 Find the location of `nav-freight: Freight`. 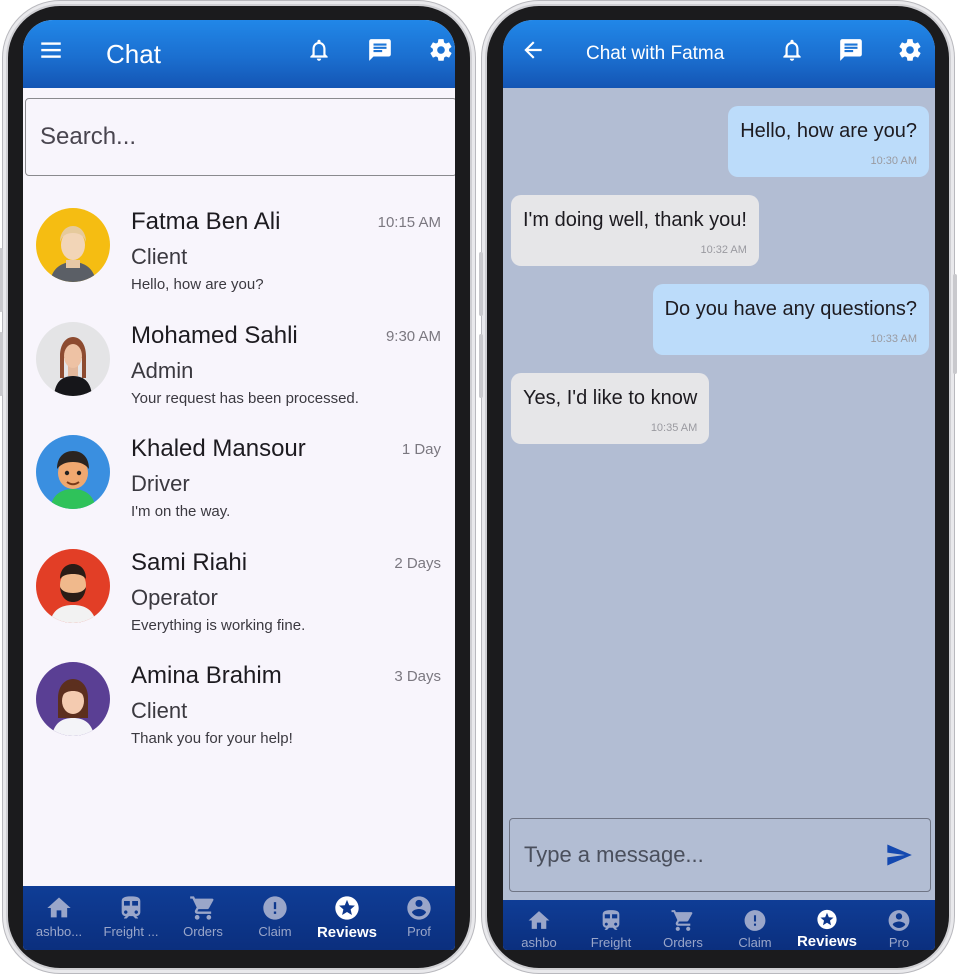

nav-freight: Freight is located at coordinates (611, 925).